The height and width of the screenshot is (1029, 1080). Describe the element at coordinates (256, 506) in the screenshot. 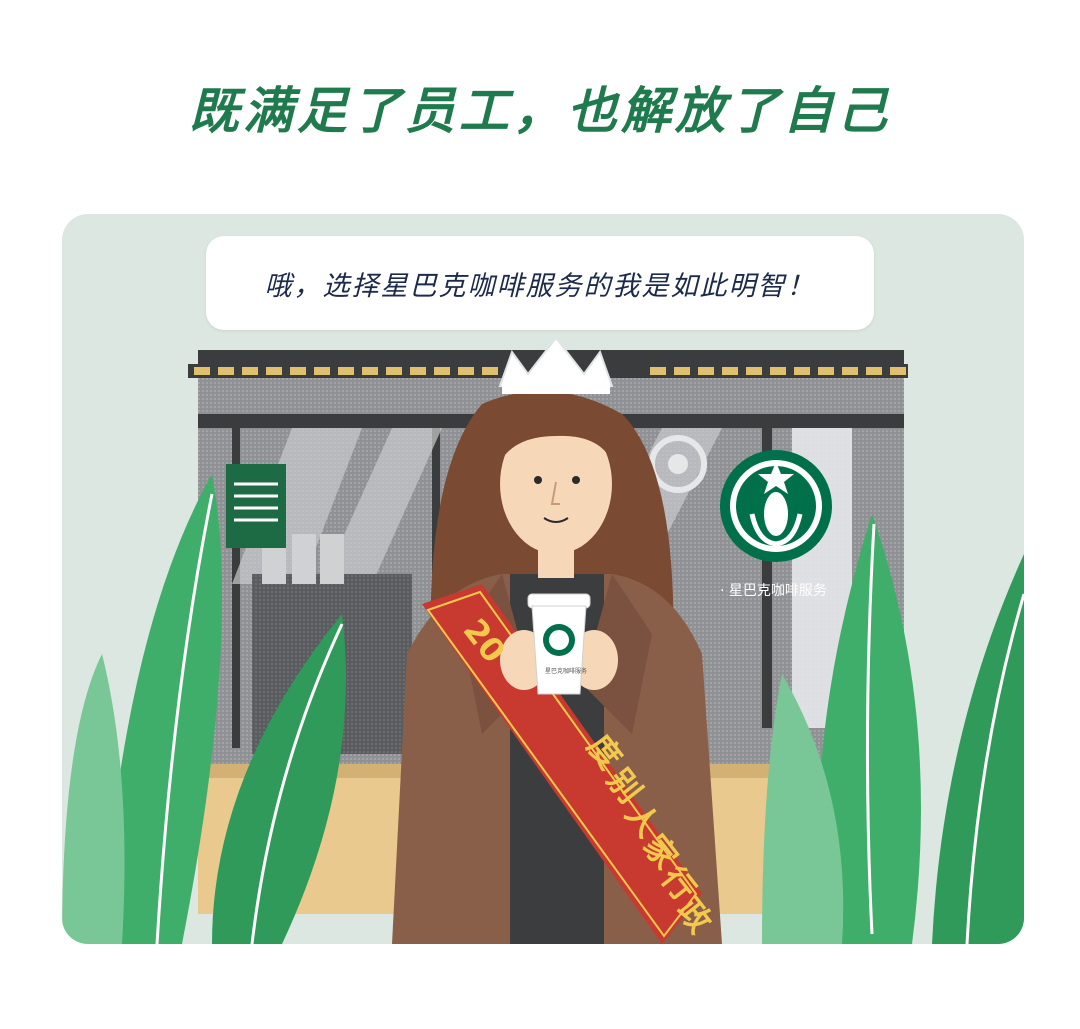

I see `menu-board` at that location.